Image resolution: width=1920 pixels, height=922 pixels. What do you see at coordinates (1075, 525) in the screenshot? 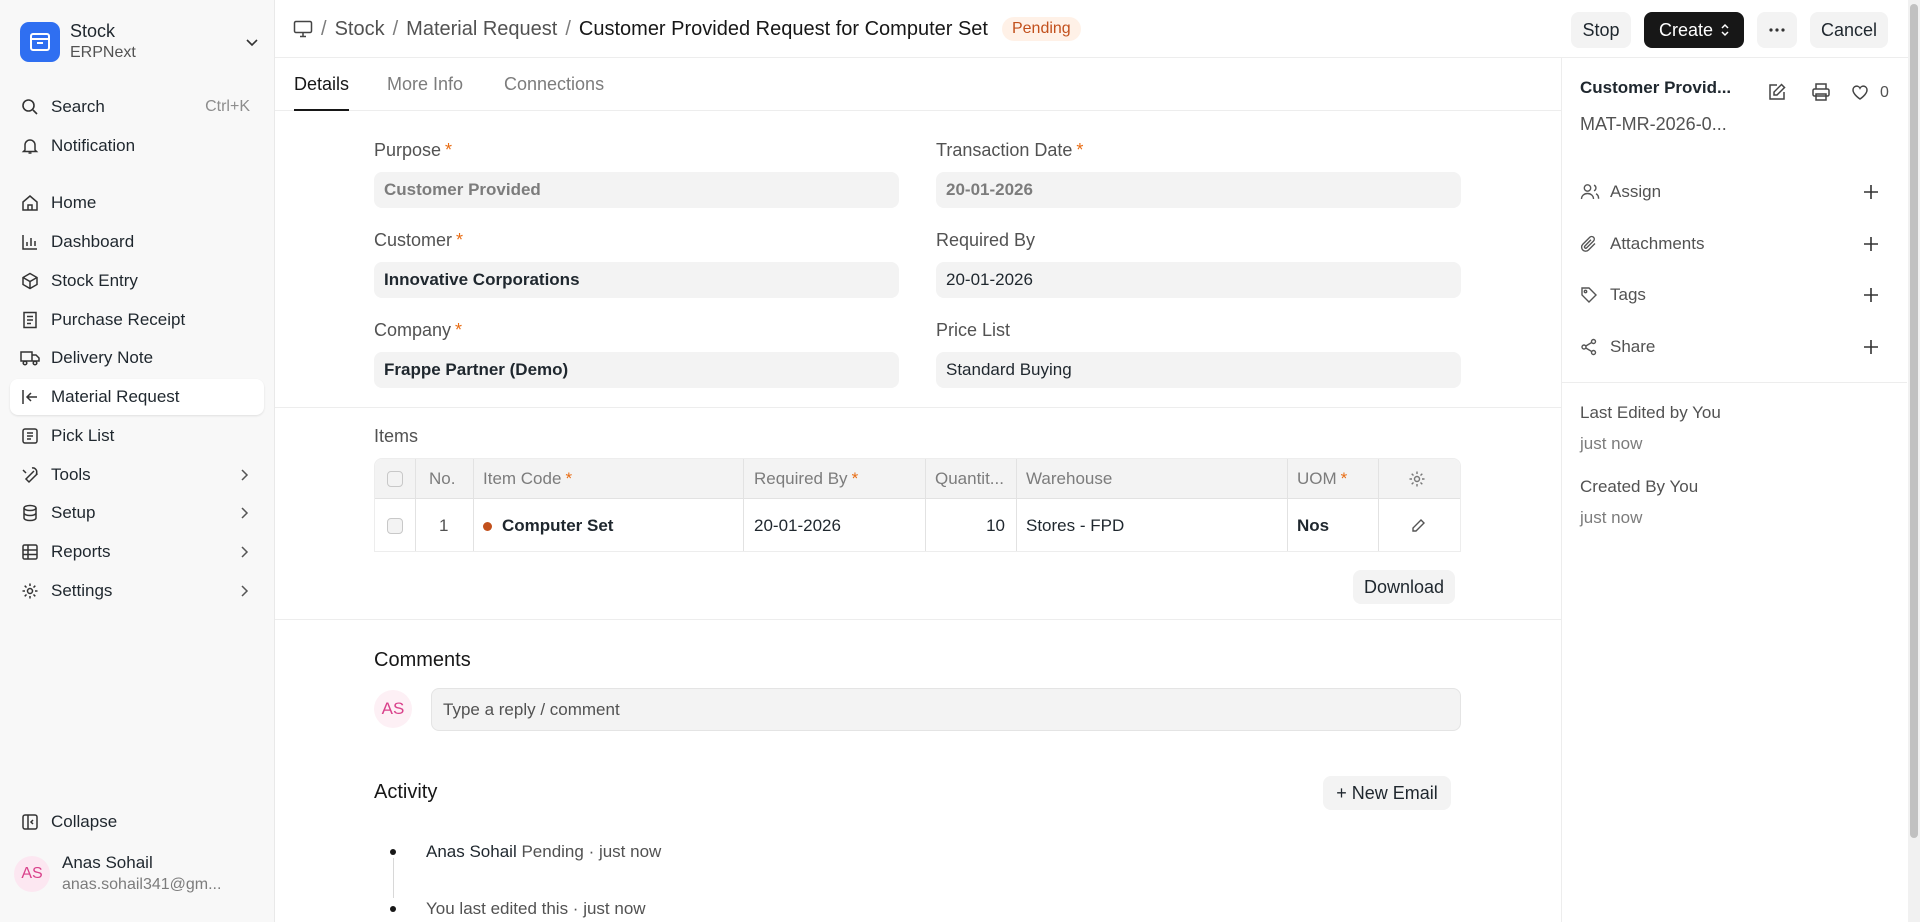
I see `row-warehouse: Stores - FPD` at bounding box center [1075, 525].